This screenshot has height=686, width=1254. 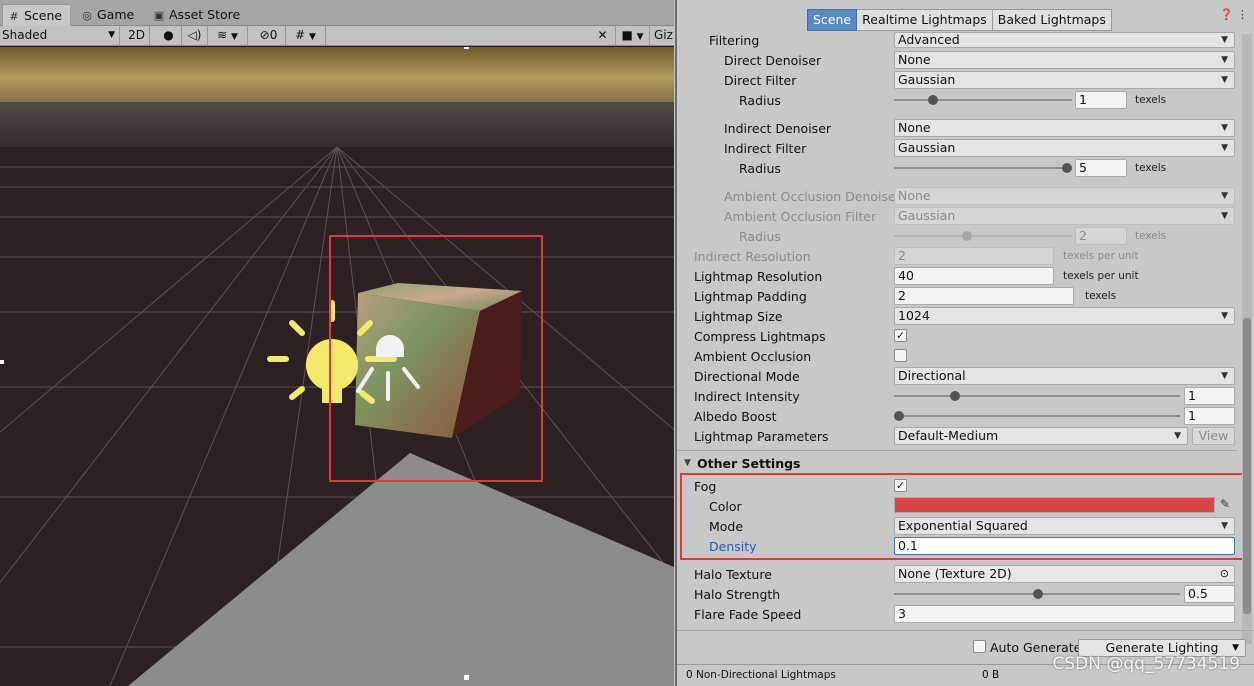 What do you see at coordinates (60, 35) in the screenshot?
I see `draw-mode-dropdown: Shaded ▼` at bounding box center [60, 35].